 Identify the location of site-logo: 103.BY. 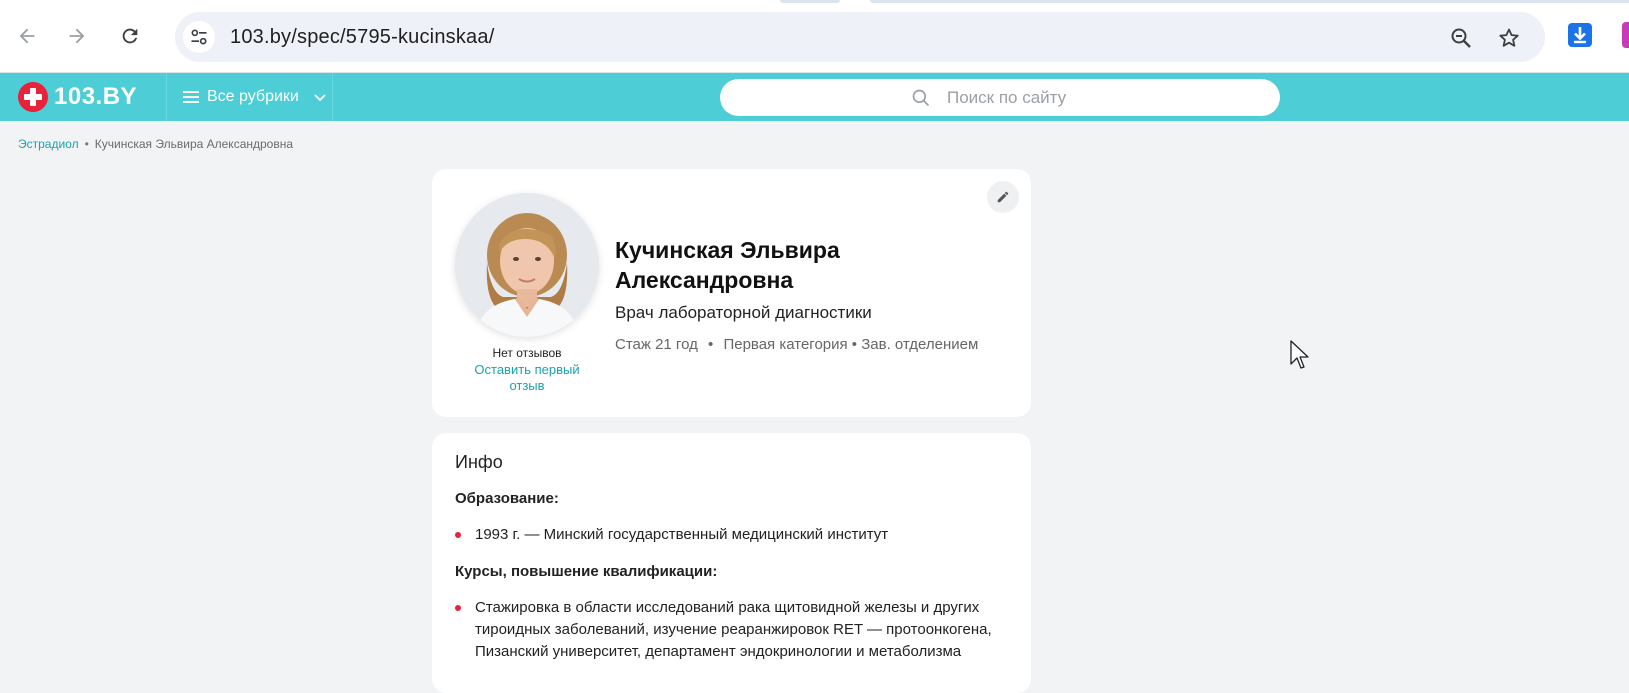
(77, 97).